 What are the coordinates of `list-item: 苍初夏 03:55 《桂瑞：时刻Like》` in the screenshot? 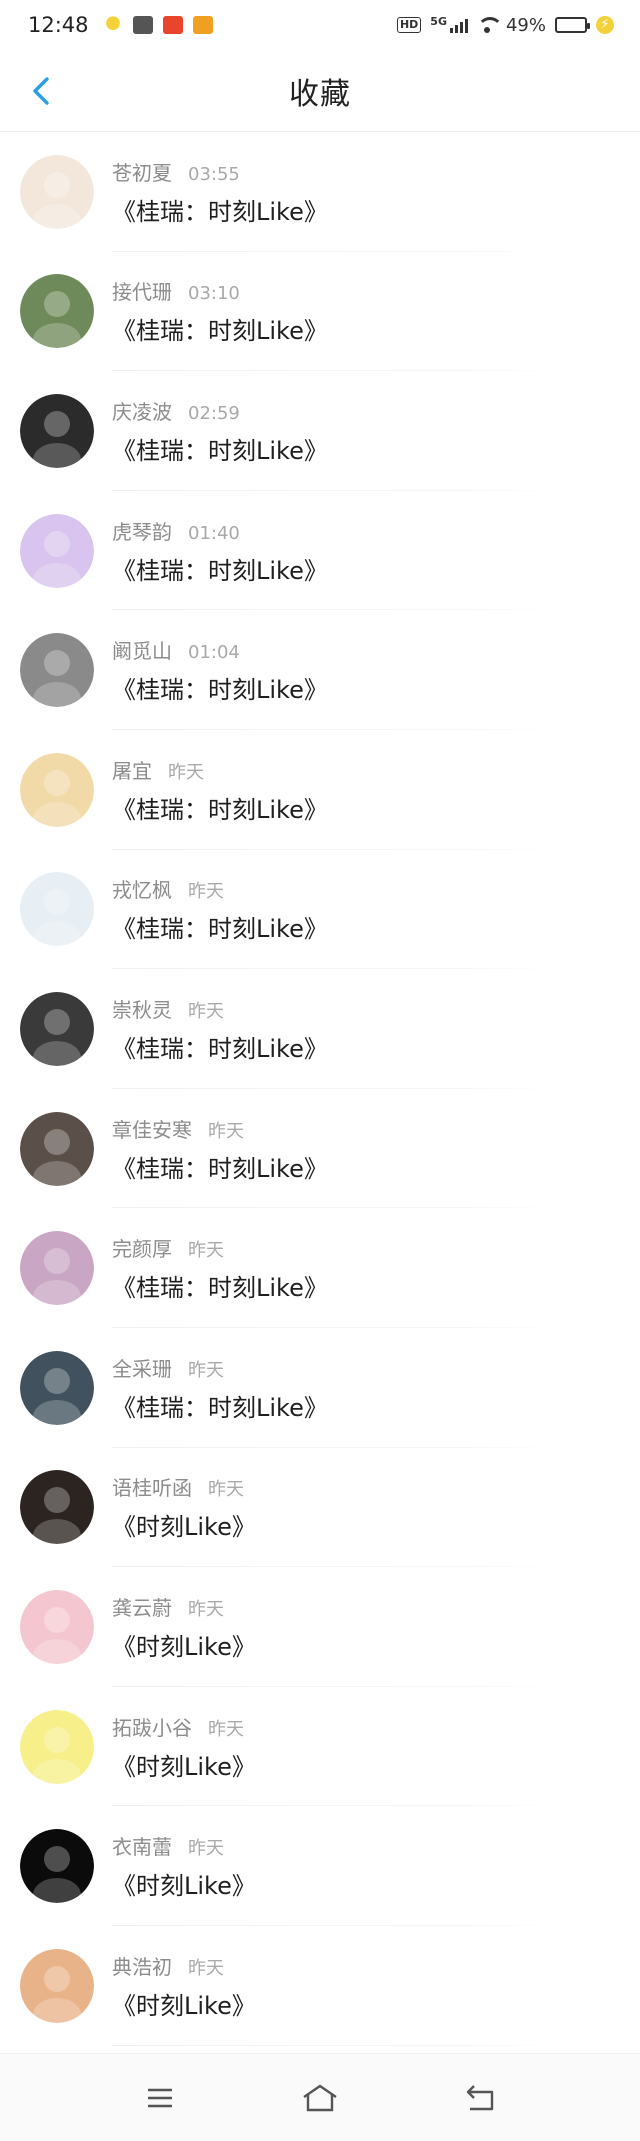 It's located at (320, 192).